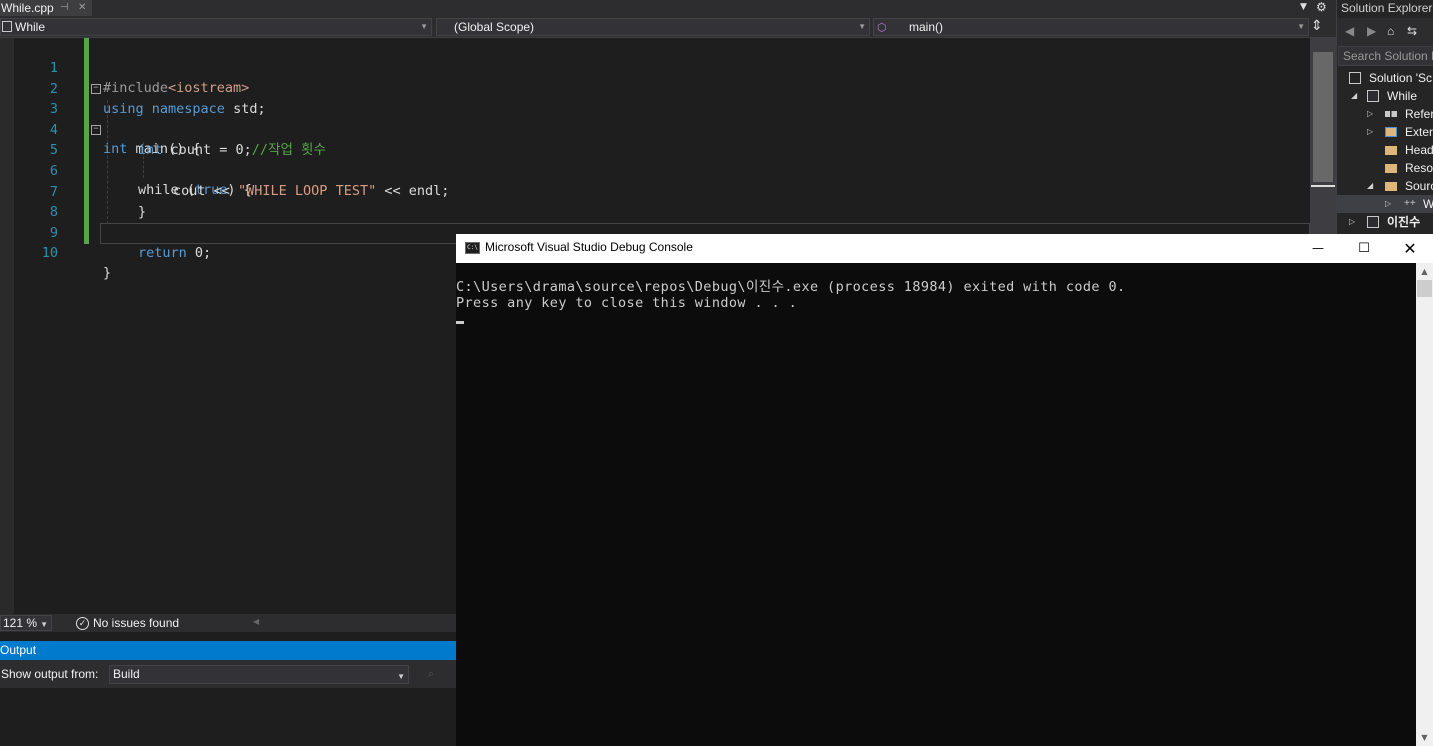 The height and width of the screenshot is (746, 1433). What do you see at coordinates (228, 623) in the screenshot?
I see `editor-status-strip: 121 % ▼ ✓ No issues found ◀` at bounding box center [228, 623].